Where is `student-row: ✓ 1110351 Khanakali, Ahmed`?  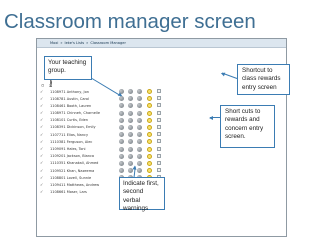
student-row: ✓ 1110351 Khanakali, Ahmed is located at coordinates (161, 163).